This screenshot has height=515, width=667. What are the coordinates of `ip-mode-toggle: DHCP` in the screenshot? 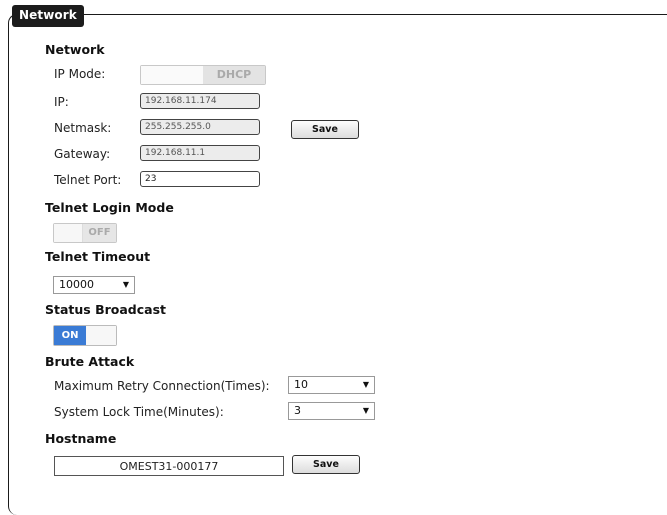 It's located at (203, 75).